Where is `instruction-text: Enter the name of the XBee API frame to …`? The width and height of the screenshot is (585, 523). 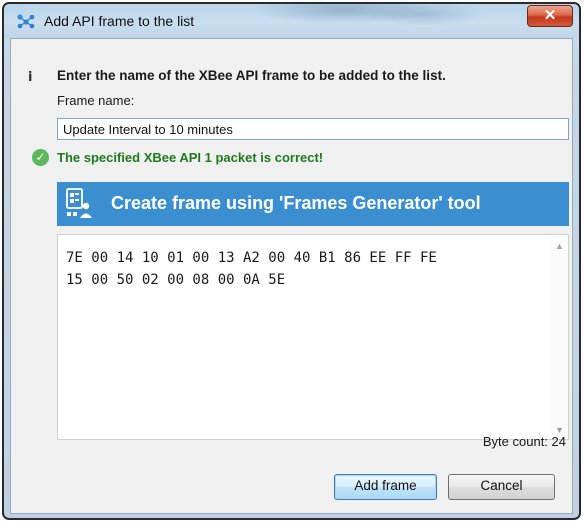
instruction-text: Enter the name of the XBee API frame to … is located at coordinates (251, 75).